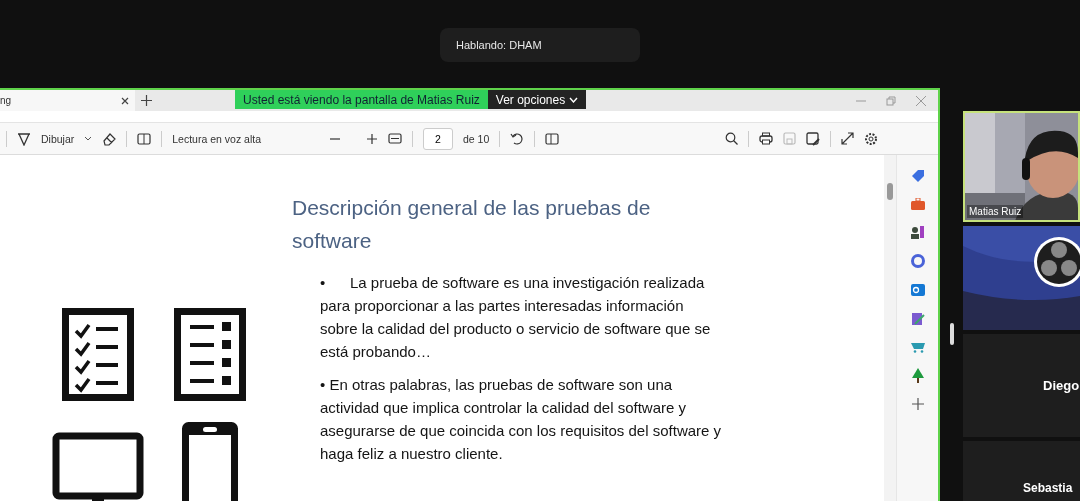  Describe the element at coordinates (540, 45) in the screenshot. I see `speaking-indicator: Hablando: DHAM` at that location.